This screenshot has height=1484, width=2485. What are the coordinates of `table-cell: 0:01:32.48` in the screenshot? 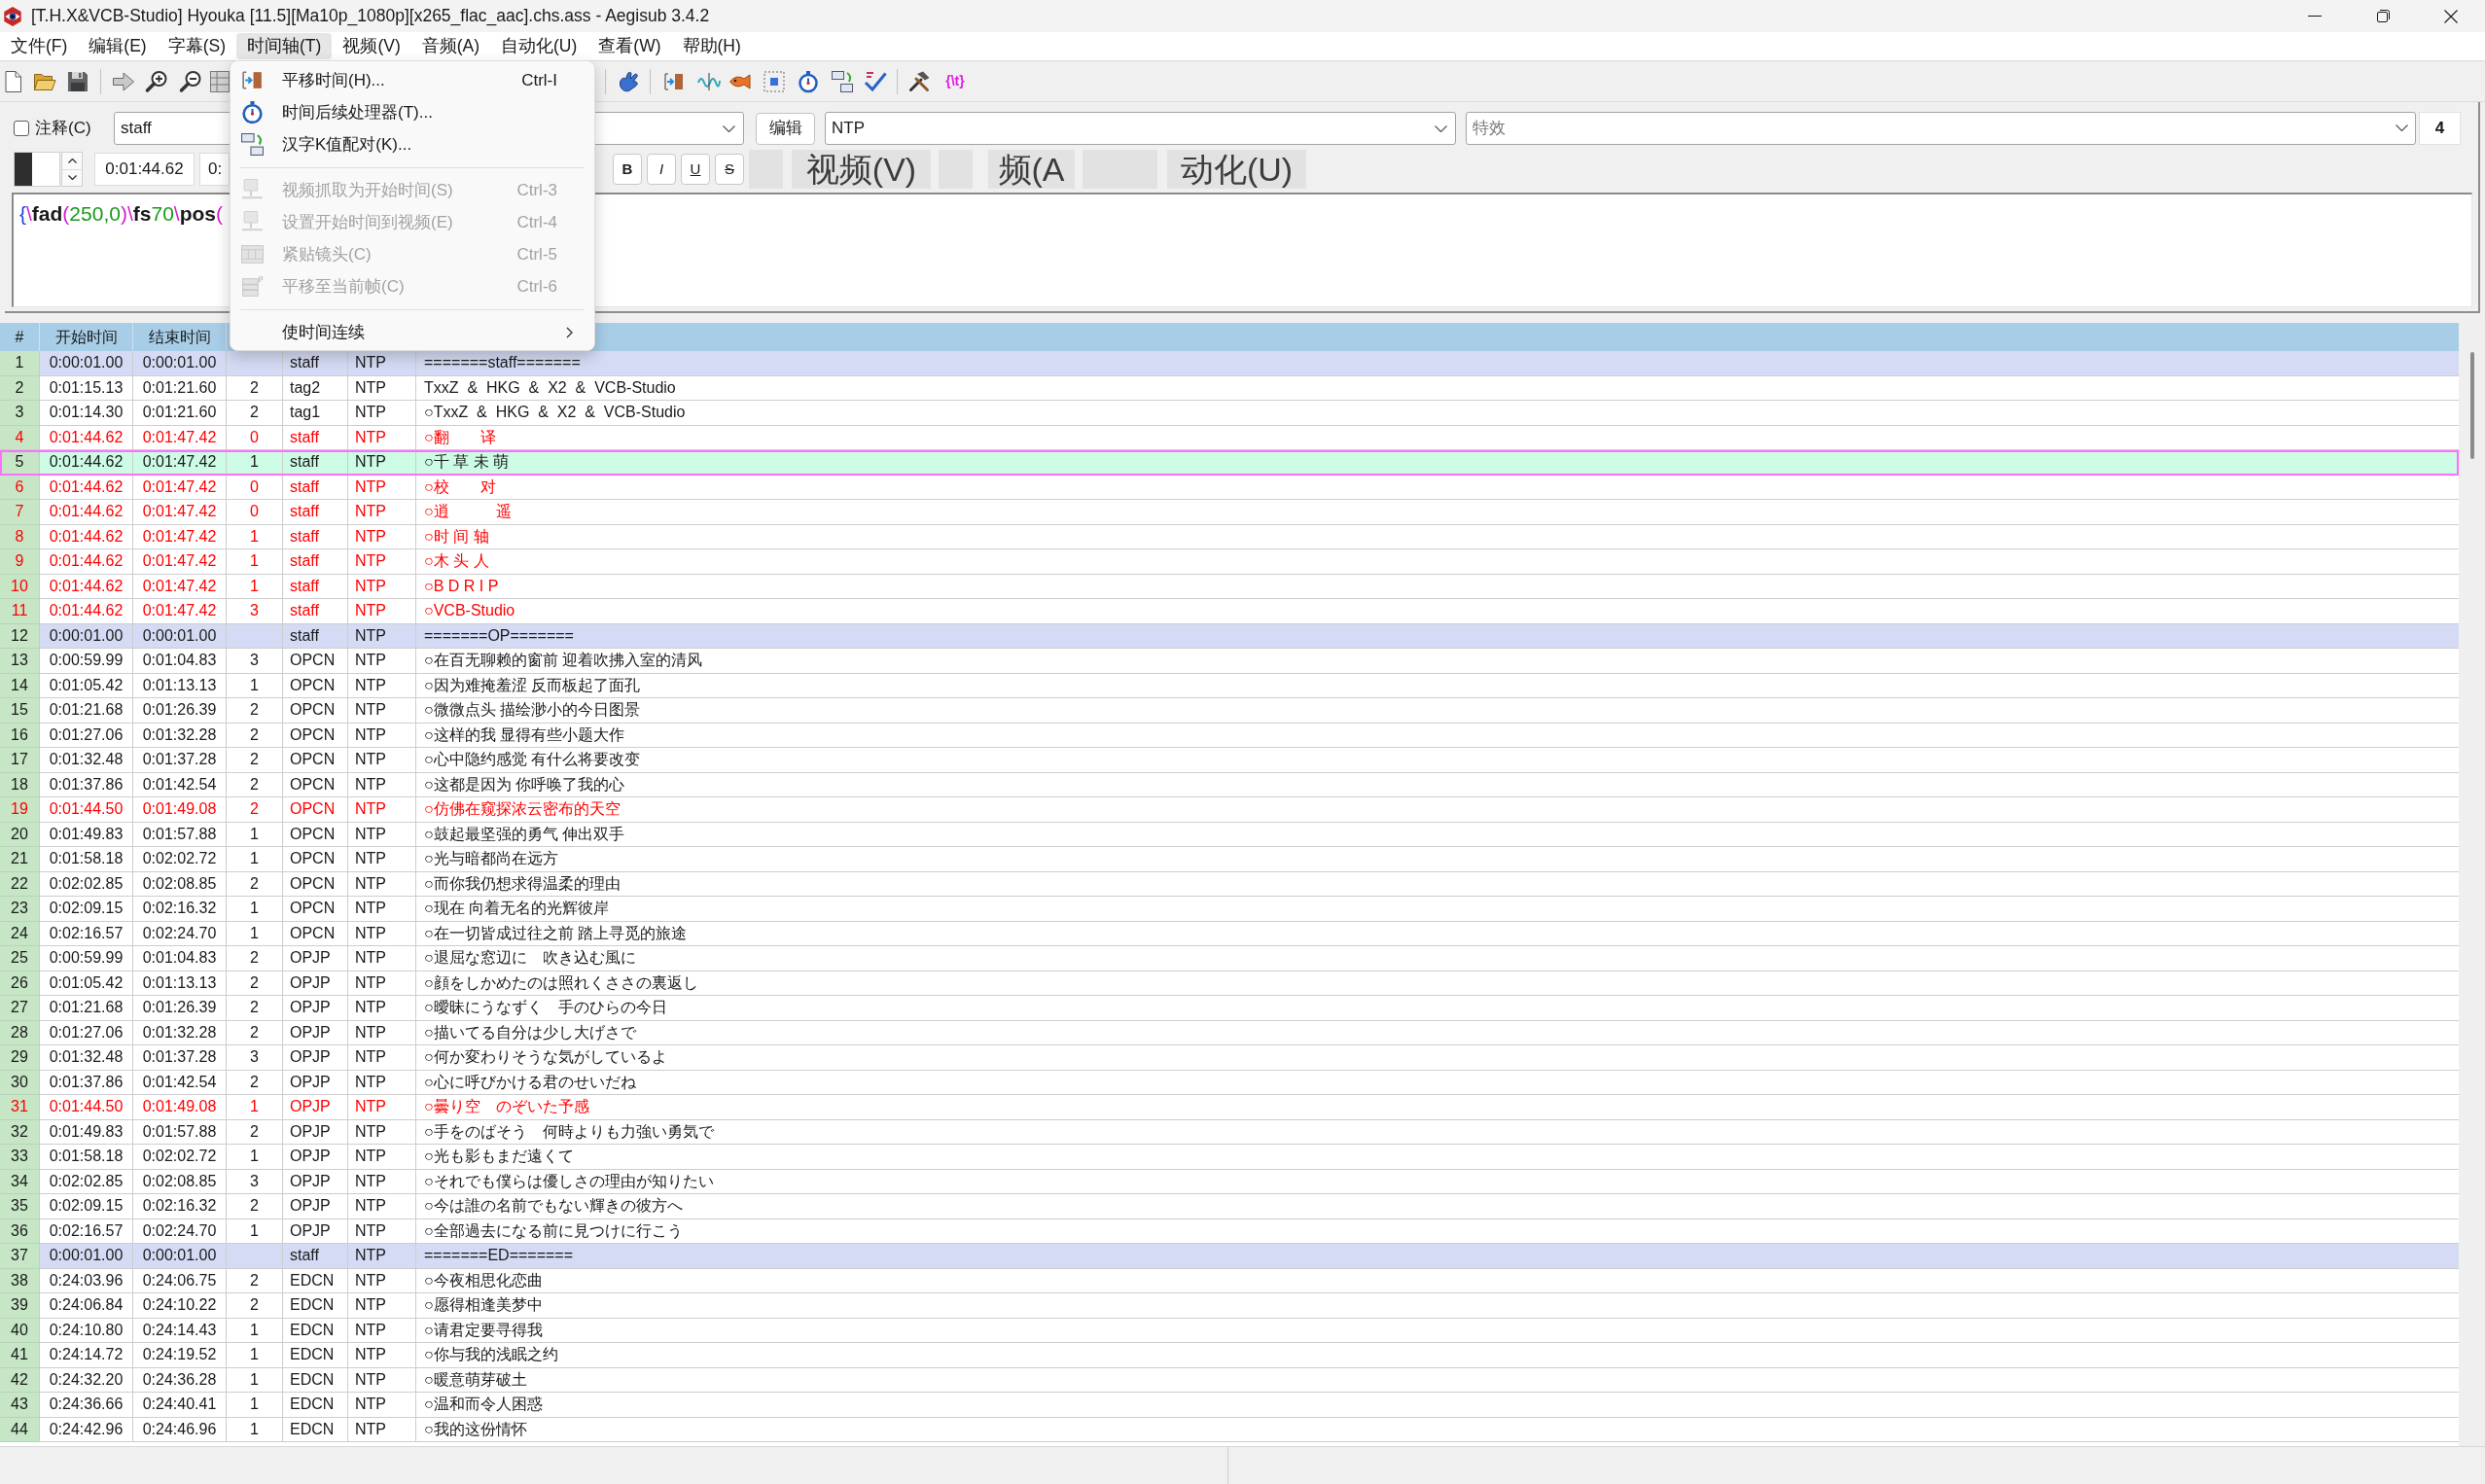 It's located at (86, 1058).